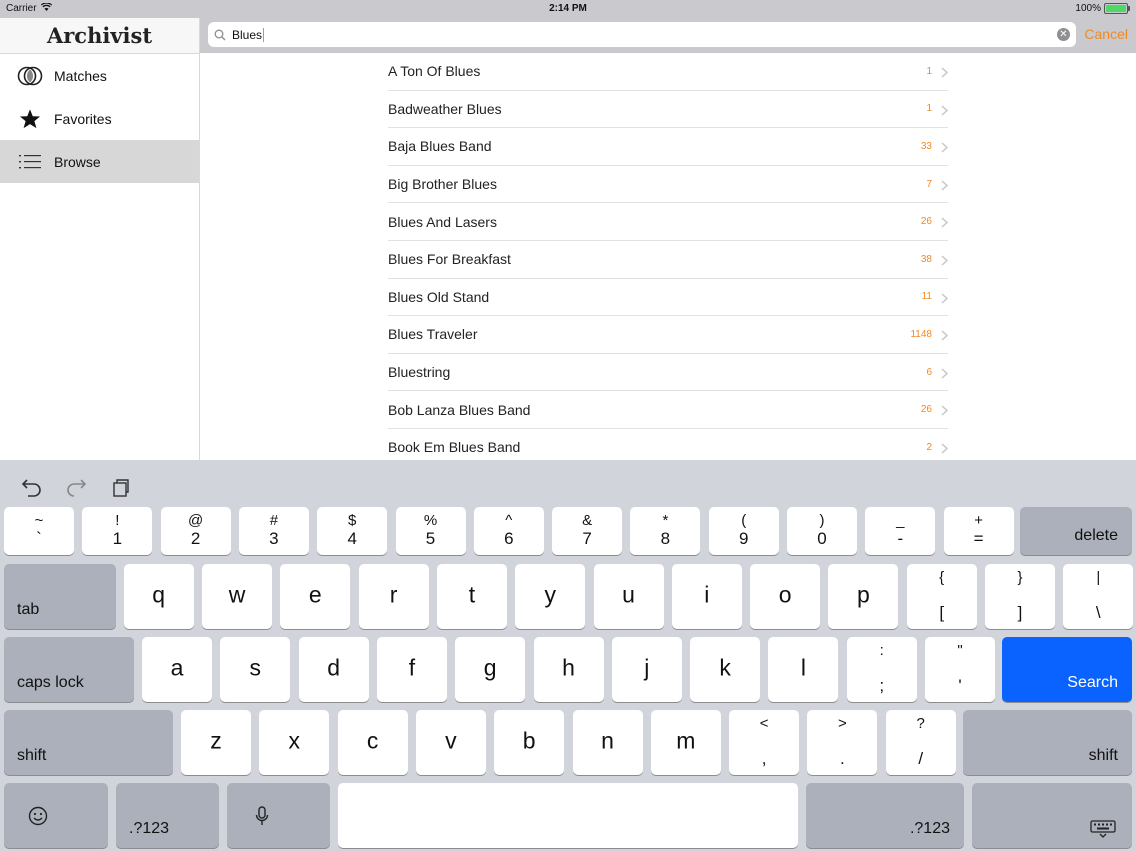  I want to click on emoji-icon, so click(54, 816).